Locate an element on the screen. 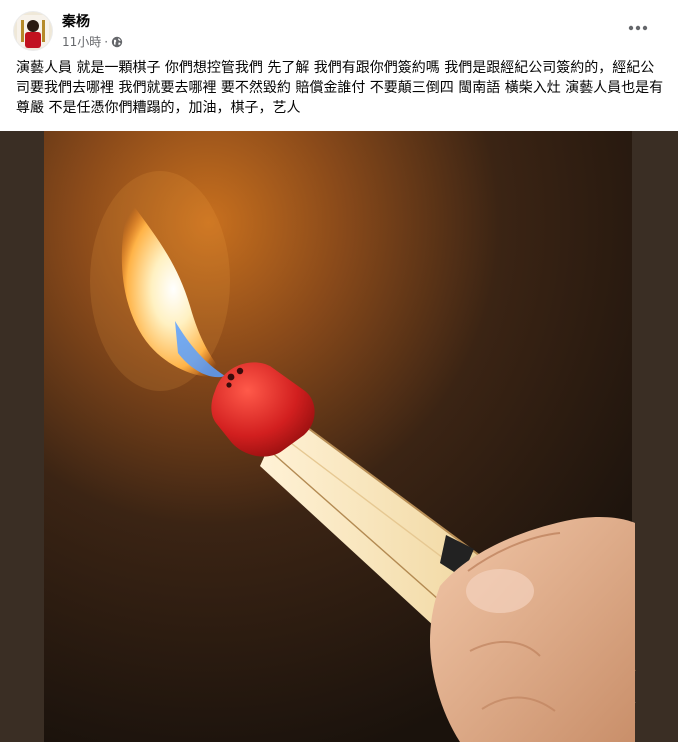 This screenshot has height=742, width=678. more-options-button is located at coordinates (638, 28).